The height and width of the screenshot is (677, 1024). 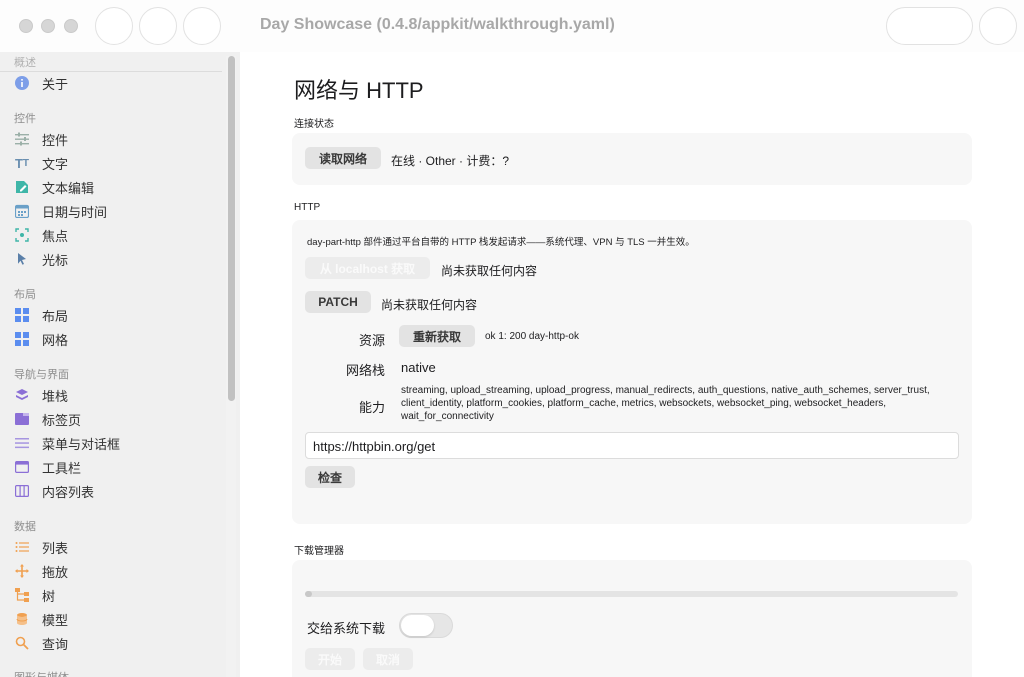 What do you see at coordinates (116, 595) in the screenshot?
I see `sidebar-item-tree: 树` at bounding box center [116, 595].